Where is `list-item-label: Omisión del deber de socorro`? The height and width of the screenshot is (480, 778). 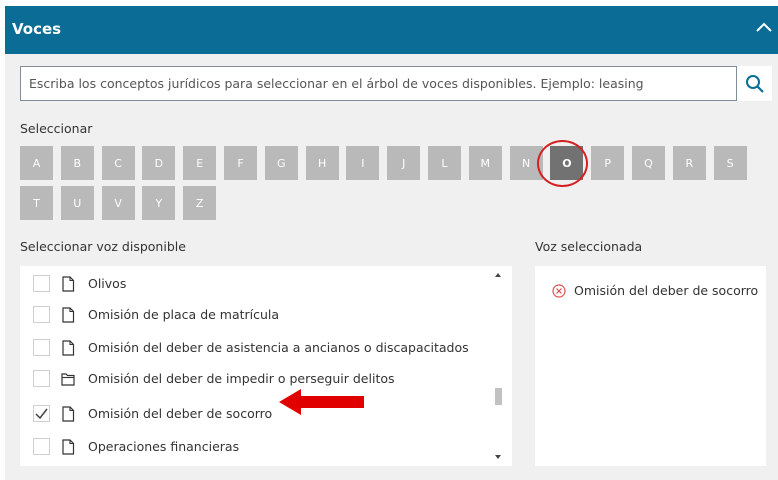
list-item-label: Omisión del deber de socorro is located at coordinates (180, 413).